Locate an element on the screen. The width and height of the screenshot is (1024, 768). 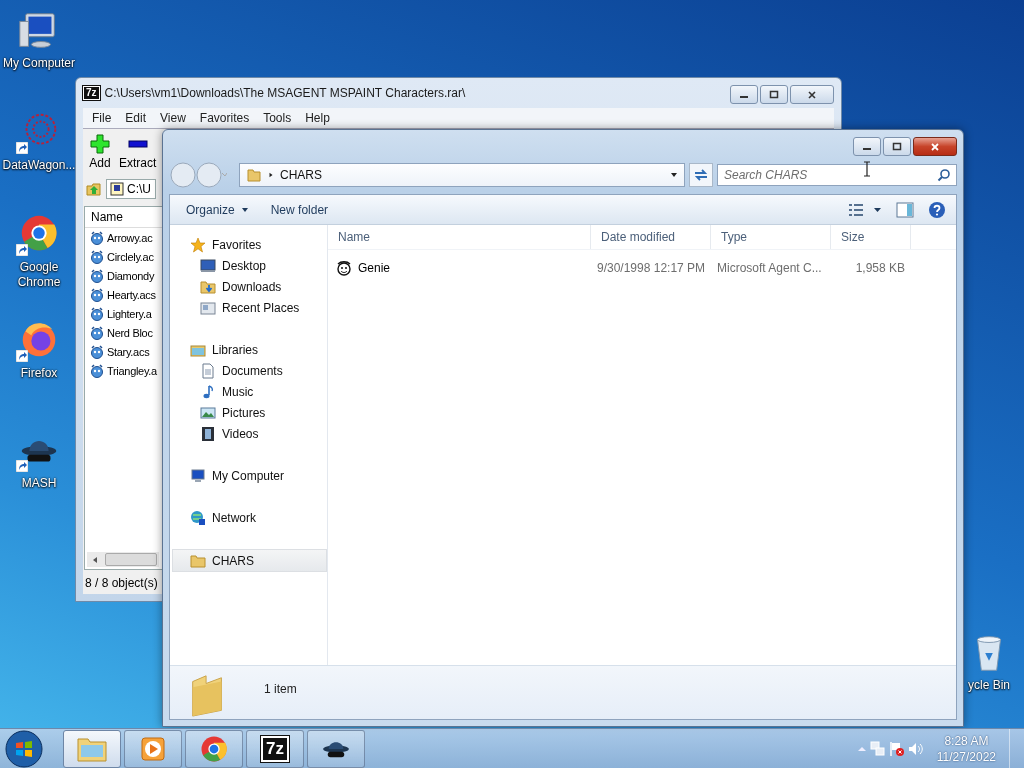
table-cell-text: 9/30/1998 12:17 PM is located at coordinates (651, 268).